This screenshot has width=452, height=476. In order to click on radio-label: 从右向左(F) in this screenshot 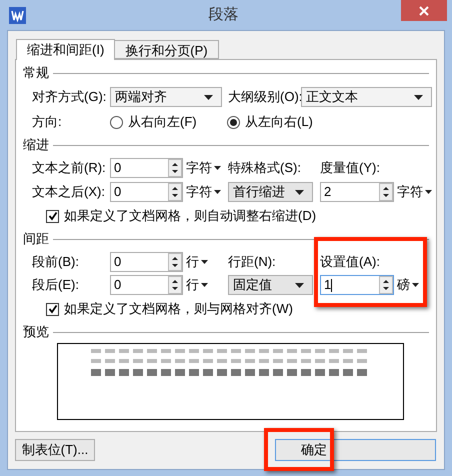, I will do `click(162, 122)`.